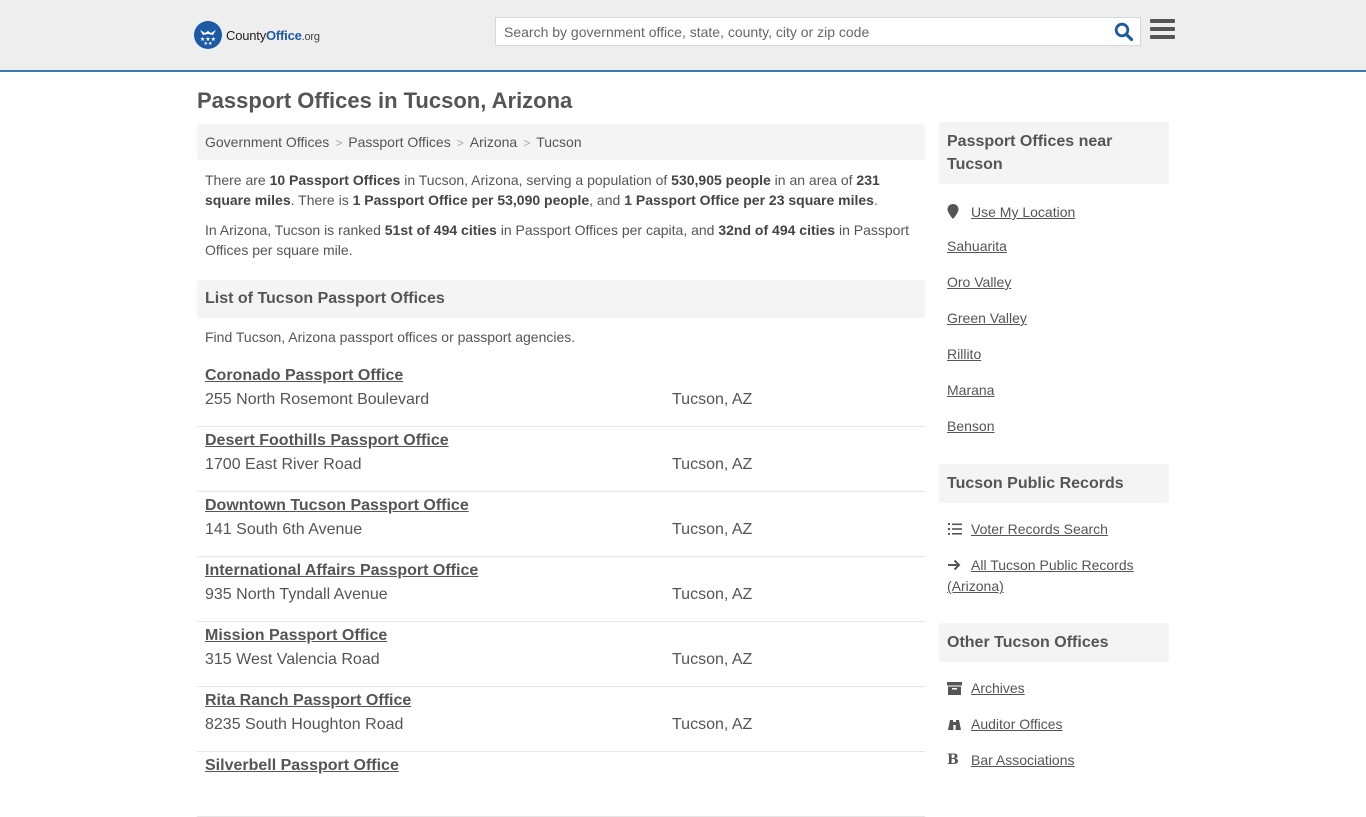  What do you see at coordinates (302, 766) in the screenshot?
I see `office-name-link: Silverbell Passport Office` at bounding box center [302, 766].